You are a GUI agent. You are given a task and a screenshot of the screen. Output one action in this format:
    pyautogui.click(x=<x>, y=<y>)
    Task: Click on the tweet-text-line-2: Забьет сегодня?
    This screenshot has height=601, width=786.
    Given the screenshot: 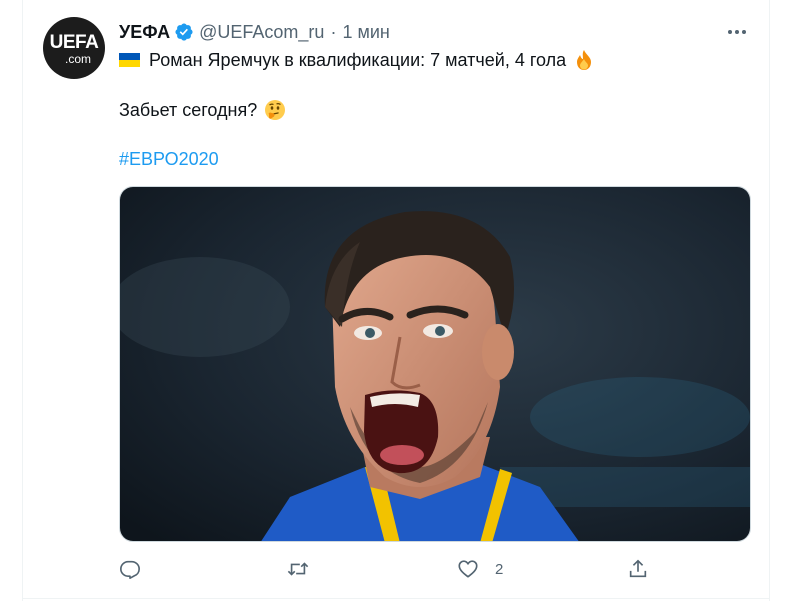 What is the action you would take?
    pyautogui.click(x=202, y=110)
    